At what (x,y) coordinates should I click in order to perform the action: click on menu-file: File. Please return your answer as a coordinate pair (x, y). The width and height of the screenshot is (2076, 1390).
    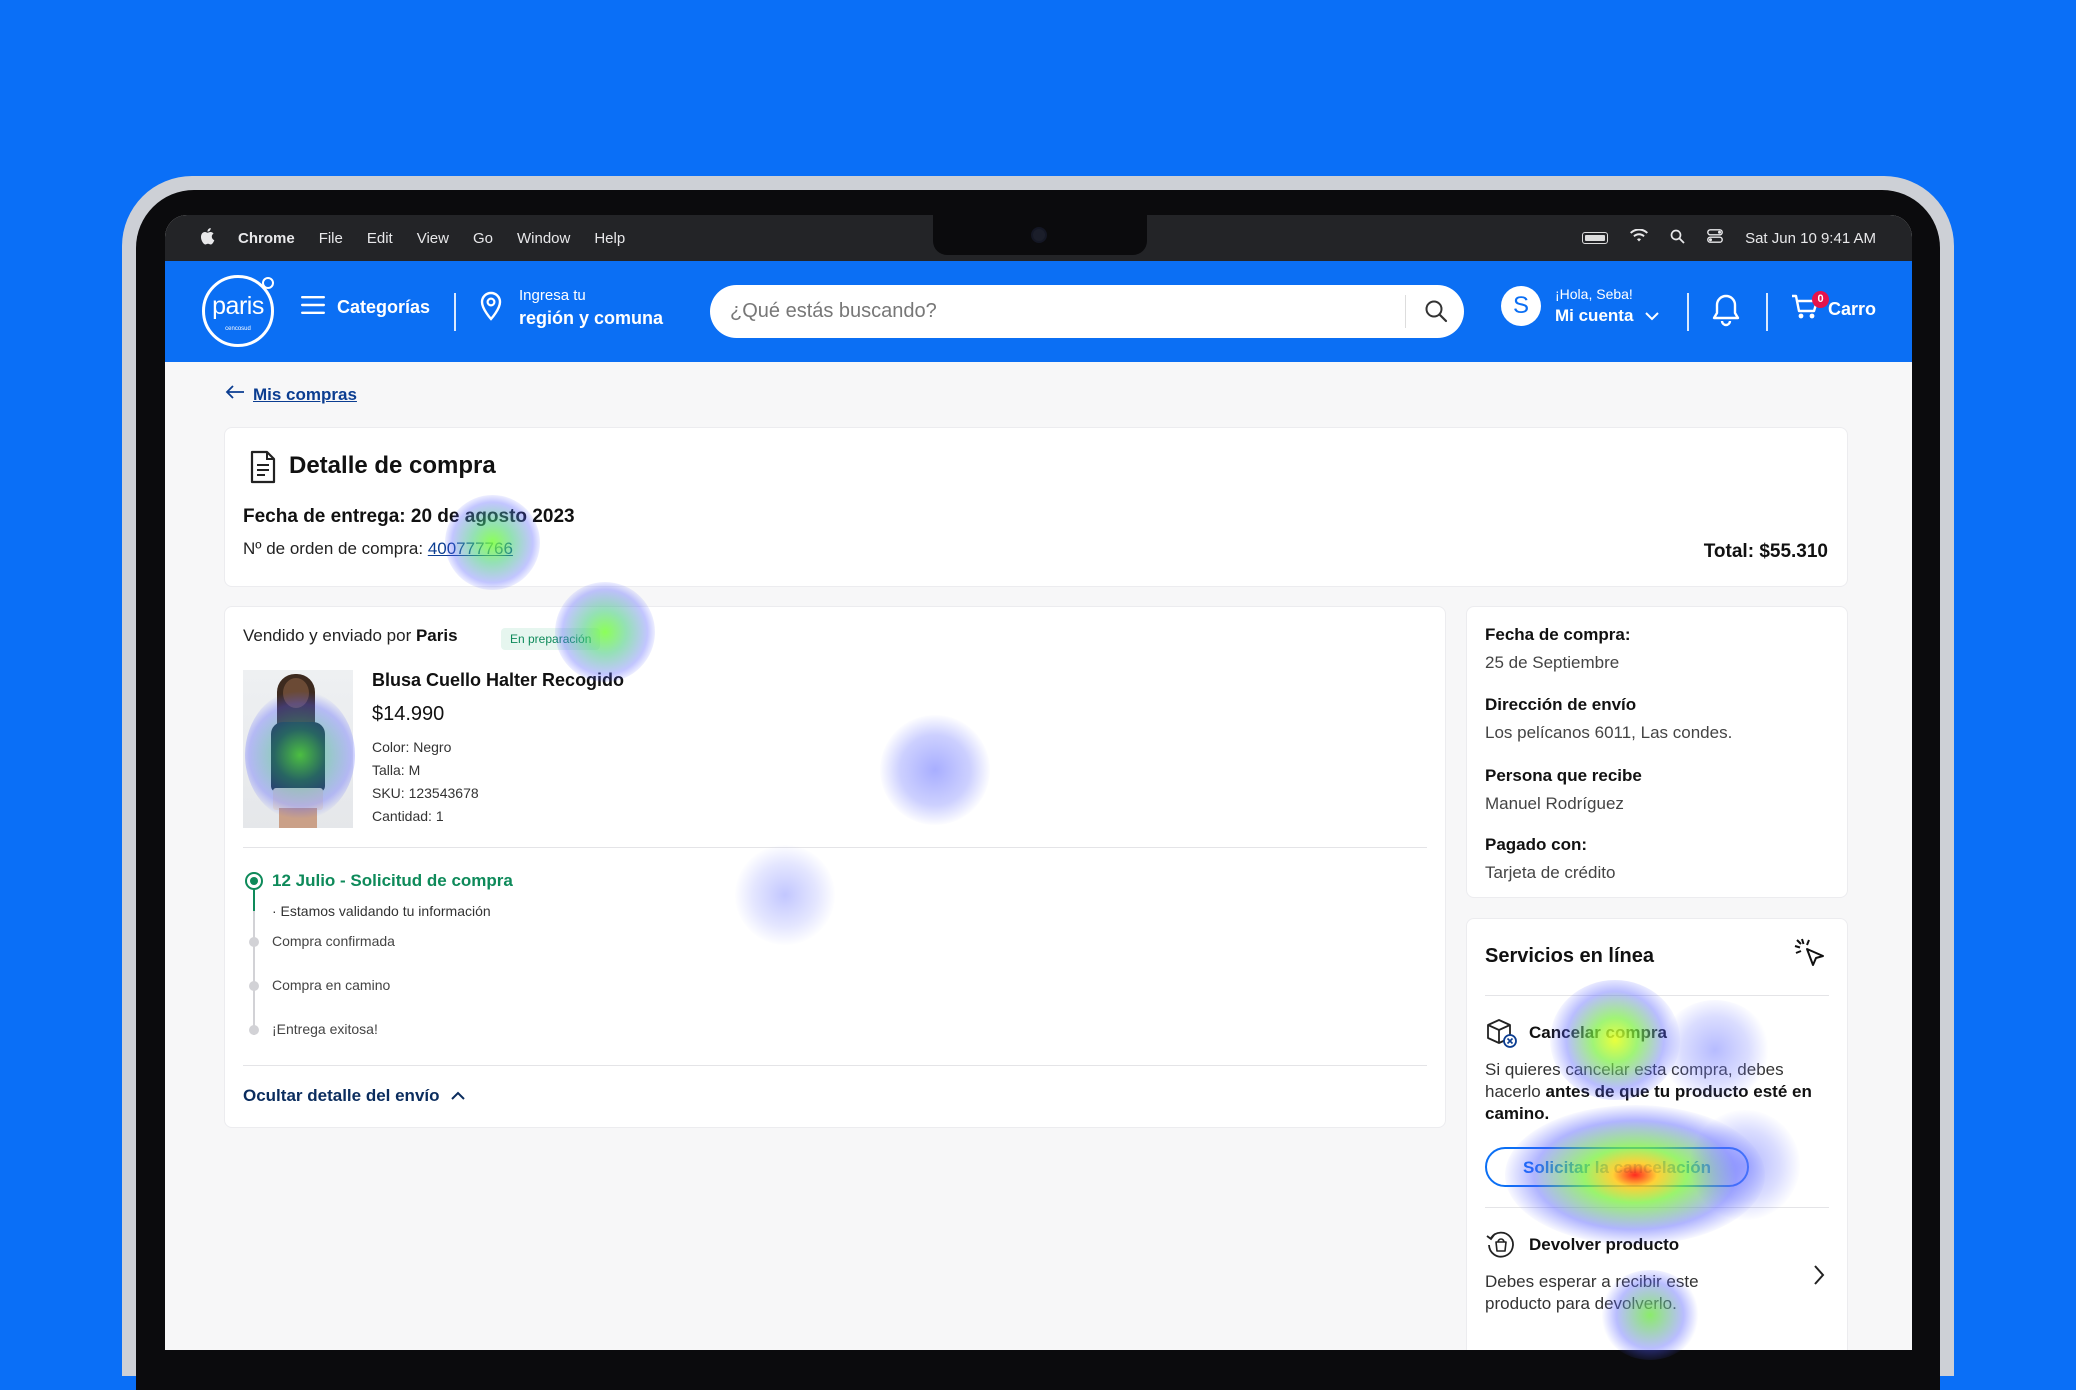
    Looking at the image, I should click on (331, 238).